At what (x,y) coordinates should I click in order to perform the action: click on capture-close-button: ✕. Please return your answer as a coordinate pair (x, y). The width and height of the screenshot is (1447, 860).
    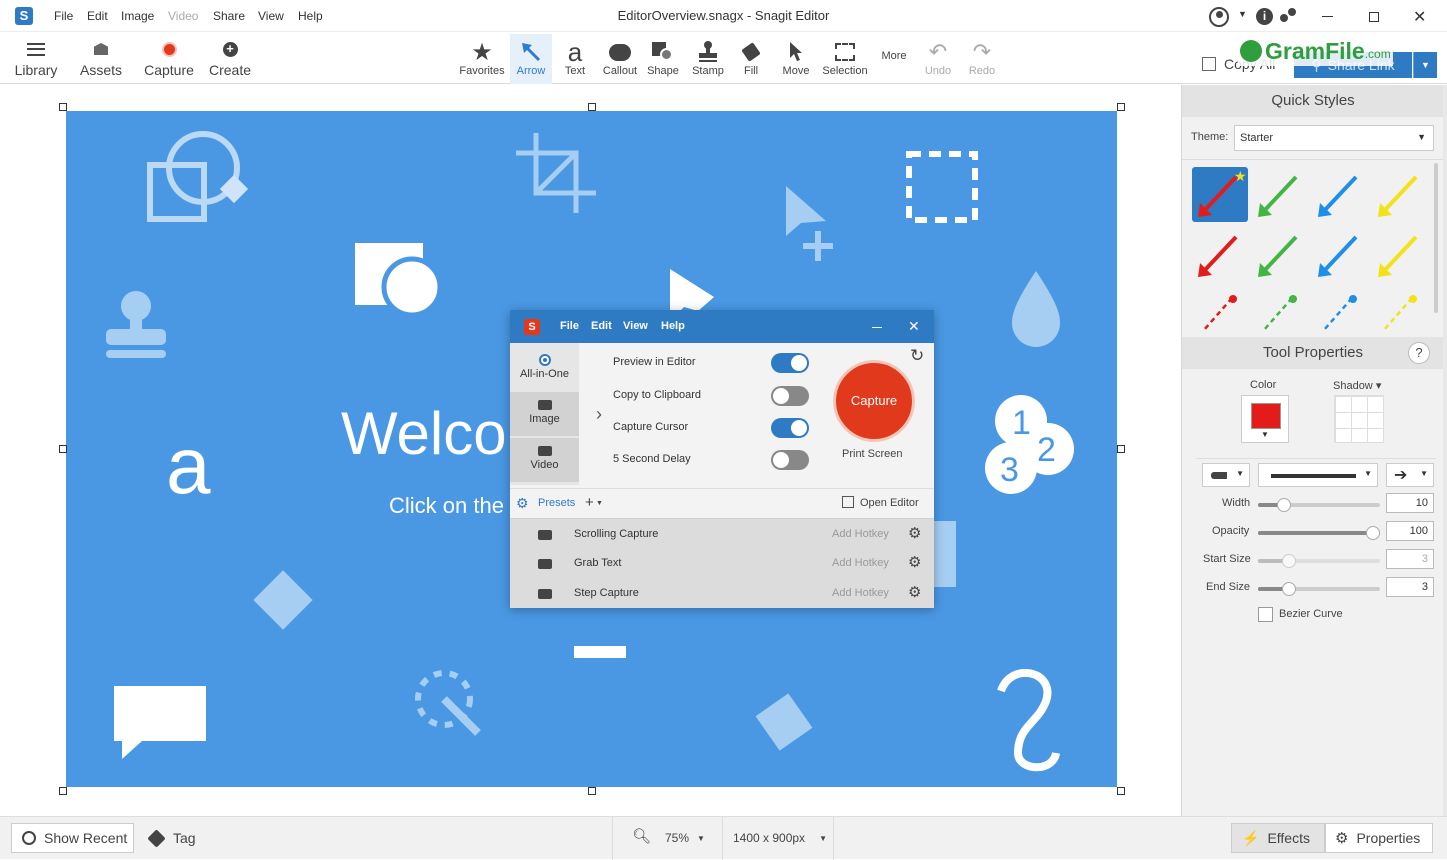
    Looking at the image, I should click on (914, 326).